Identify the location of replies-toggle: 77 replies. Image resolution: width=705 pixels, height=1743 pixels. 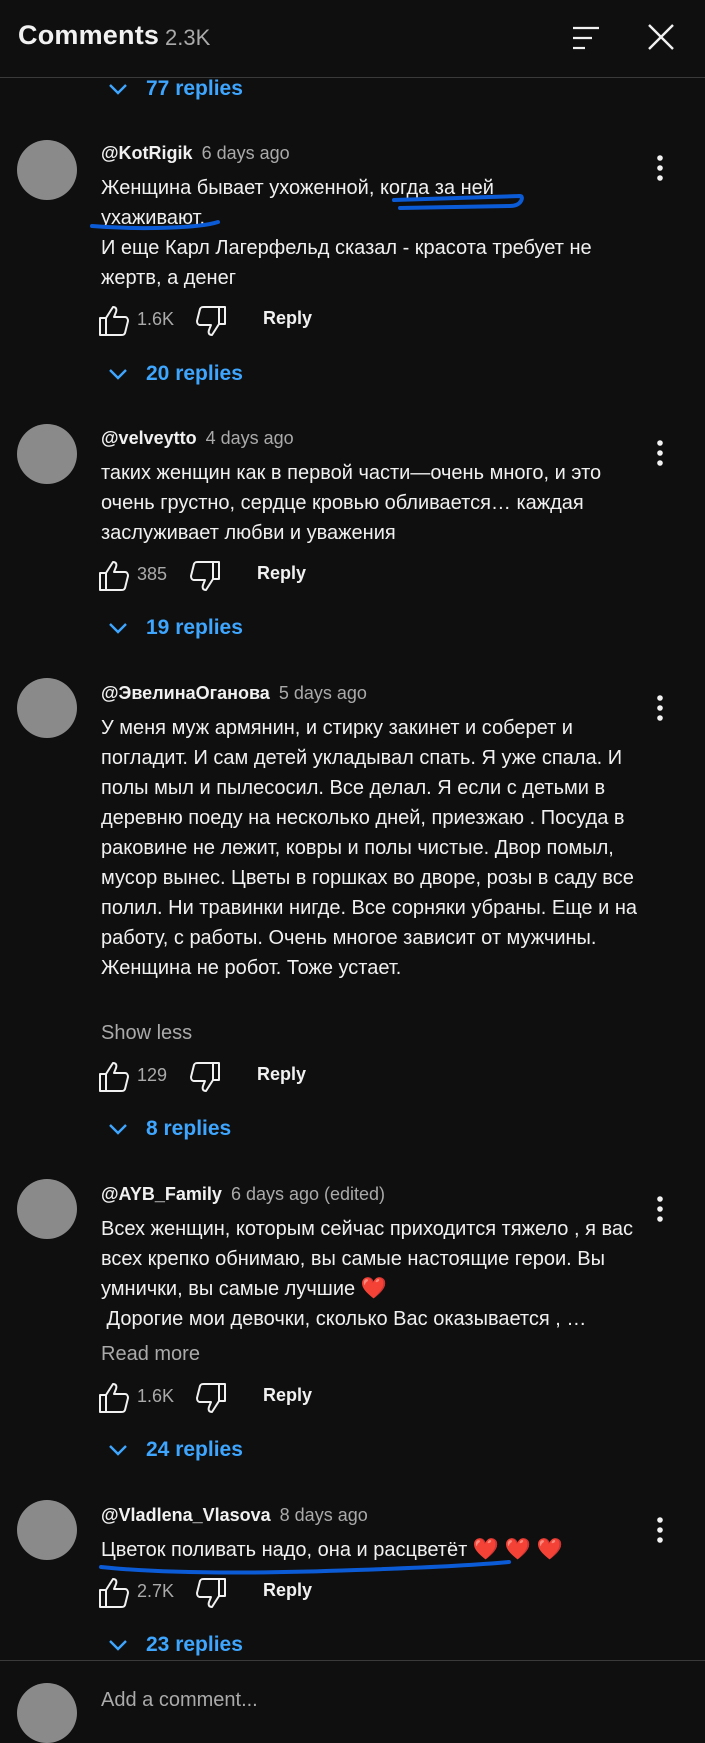
(173, 89).